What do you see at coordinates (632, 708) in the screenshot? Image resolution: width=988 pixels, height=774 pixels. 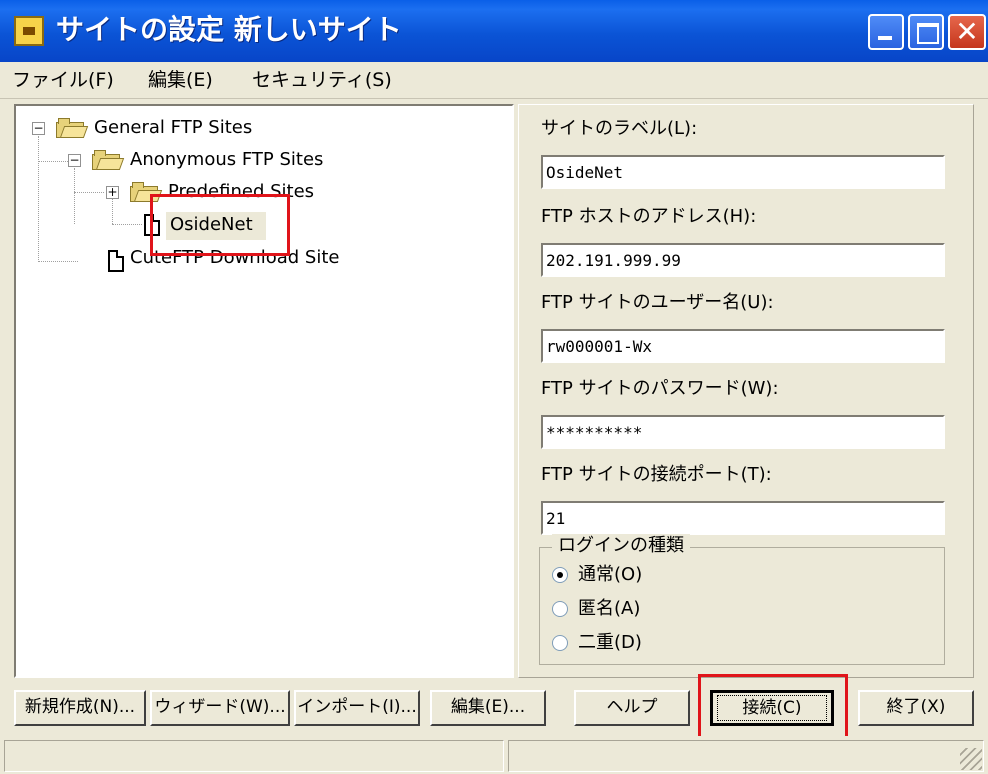 I see `help-button: ヘルプ` at bounding box center [632, 708].